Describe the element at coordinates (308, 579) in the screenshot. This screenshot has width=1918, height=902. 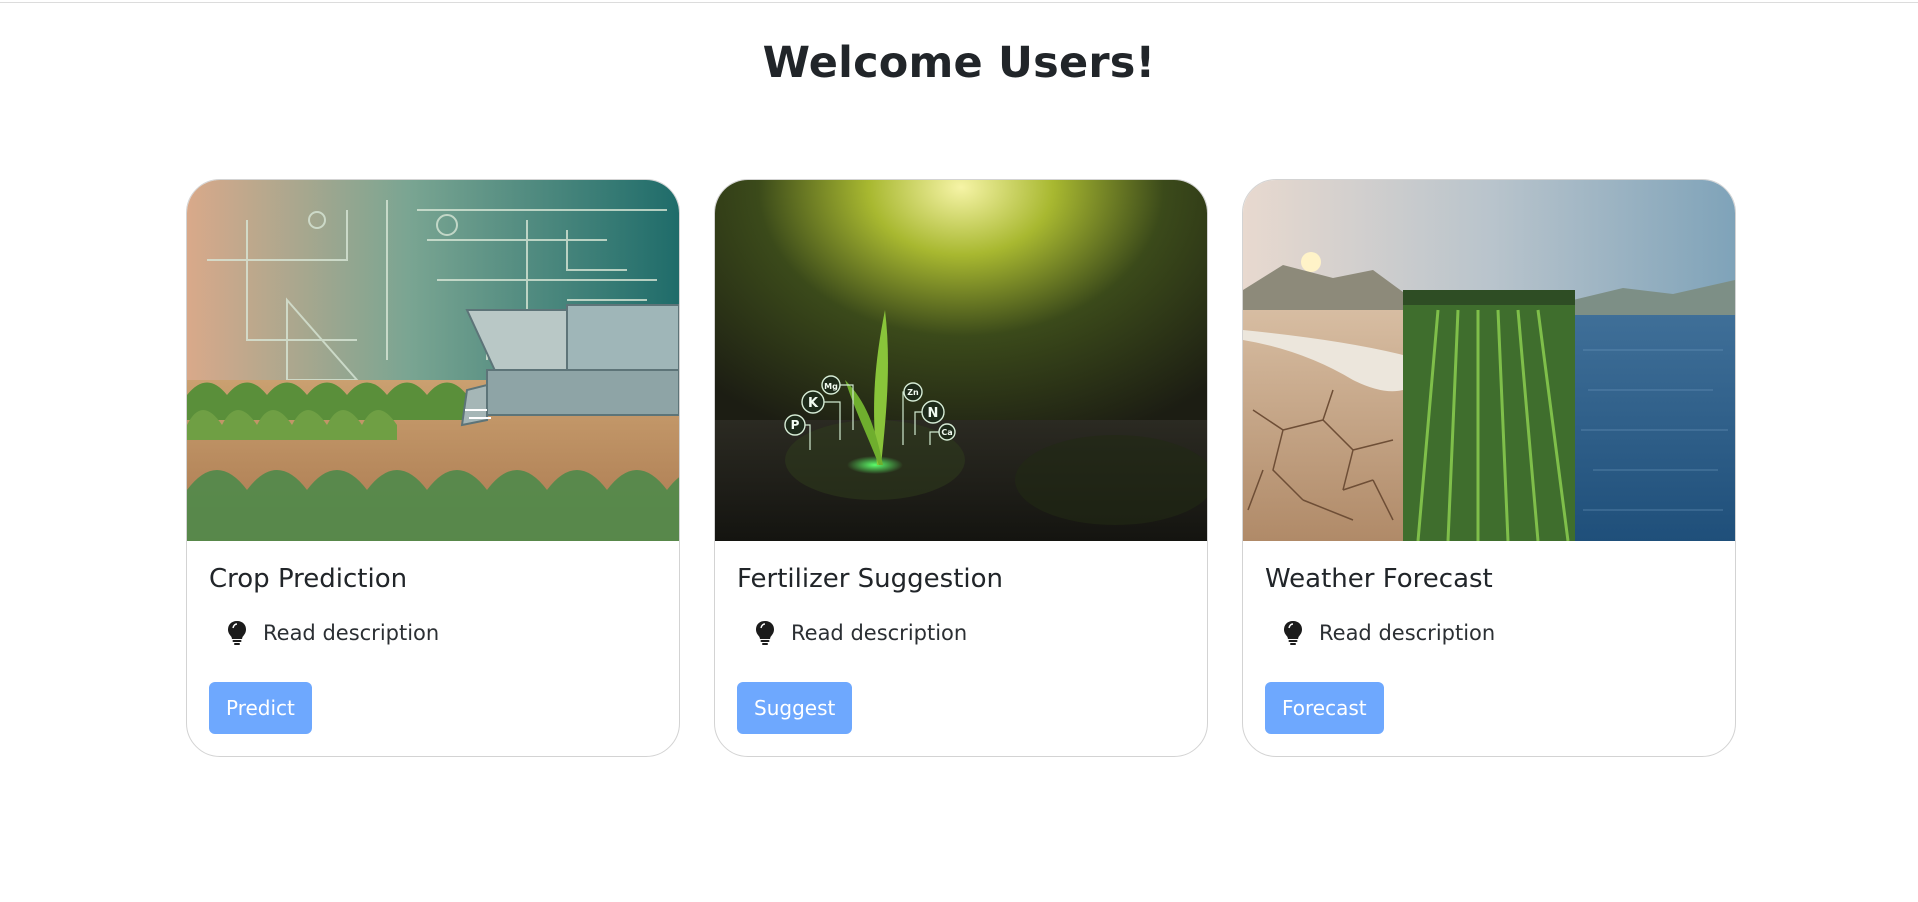
I see `card-title: Crop Prediction` at that location.